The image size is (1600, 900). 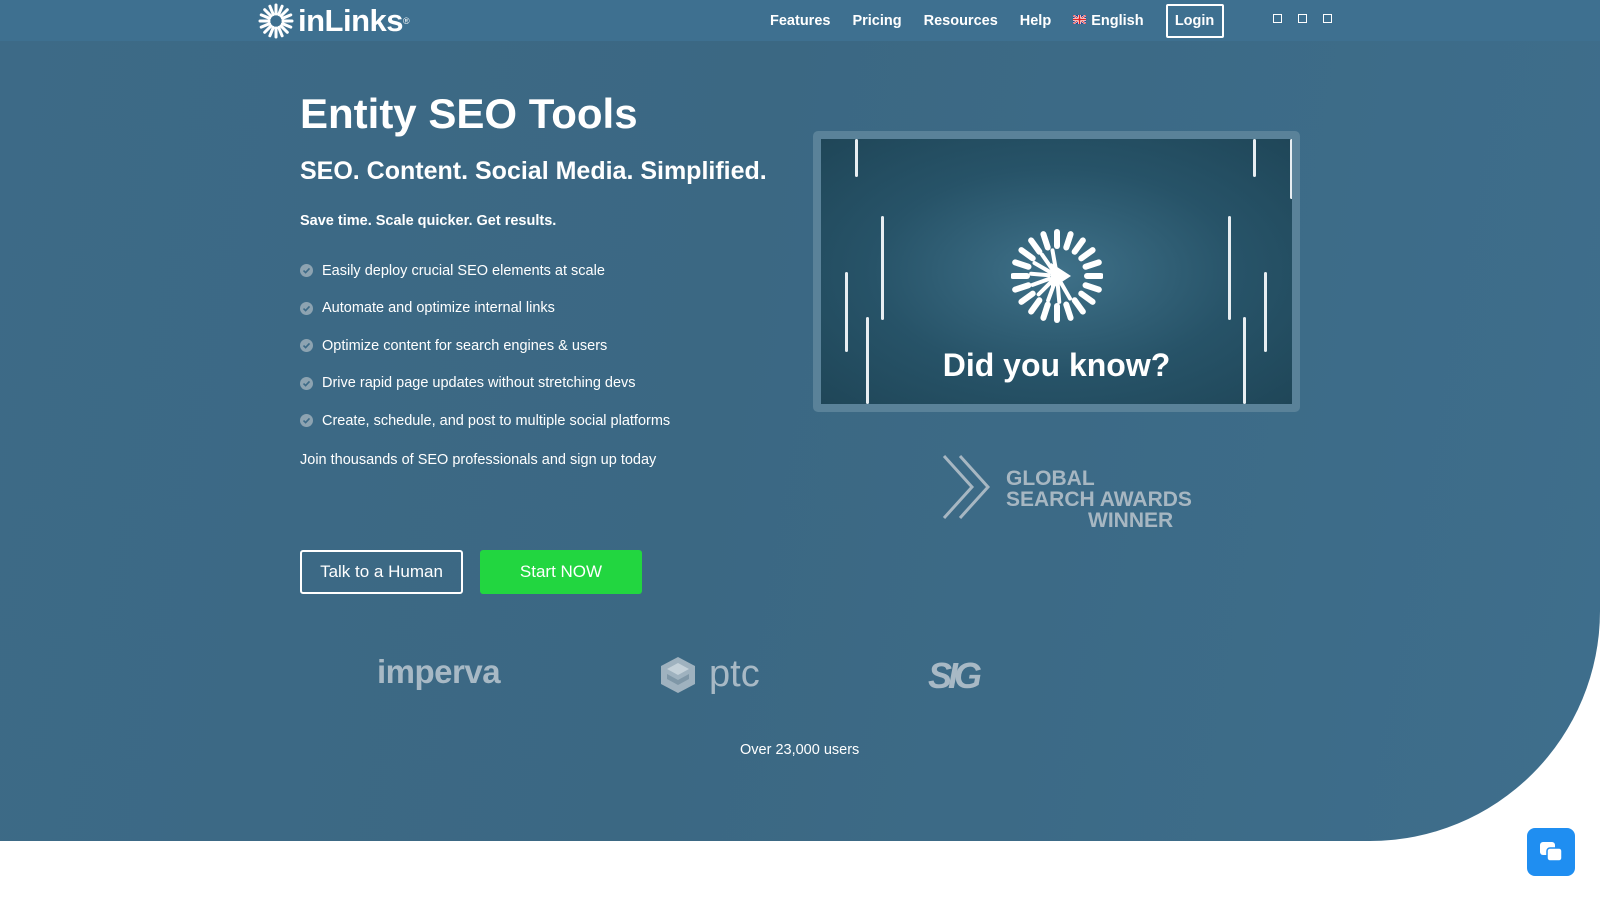 What do you see at coordinates (800, 750) in the screenshot?
I see `user-count: Over 23,000 users` at bounding box center [800, 750].